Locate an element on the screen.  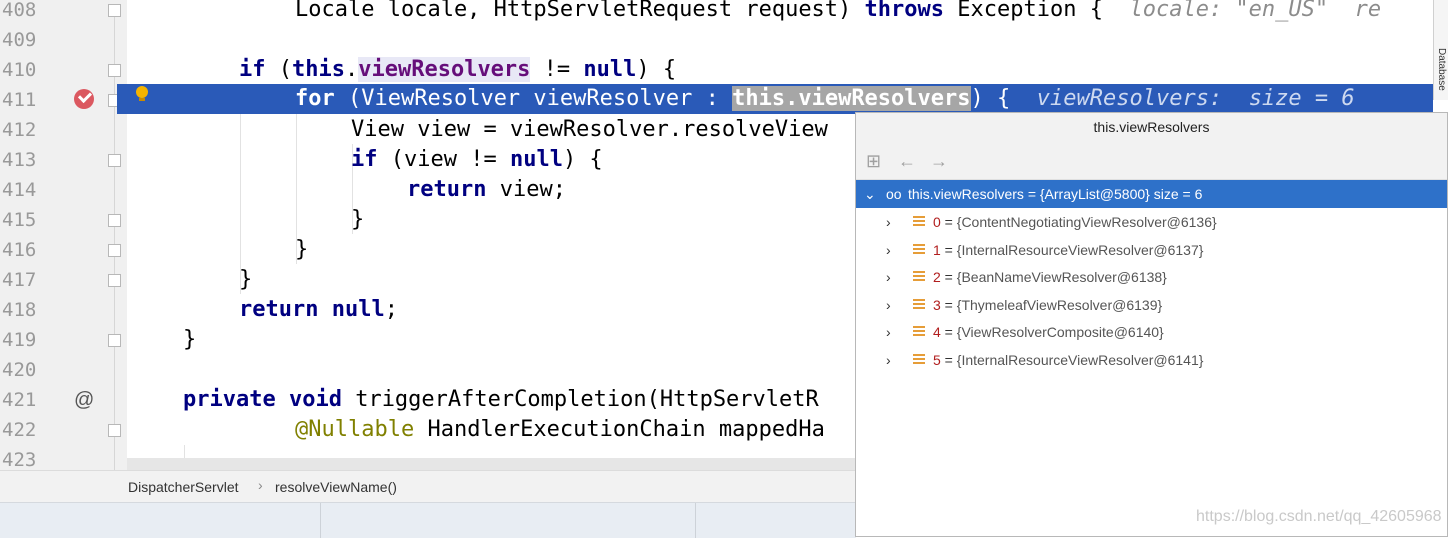
database-tool-tab: Database is located at coordinates (1440, 50).